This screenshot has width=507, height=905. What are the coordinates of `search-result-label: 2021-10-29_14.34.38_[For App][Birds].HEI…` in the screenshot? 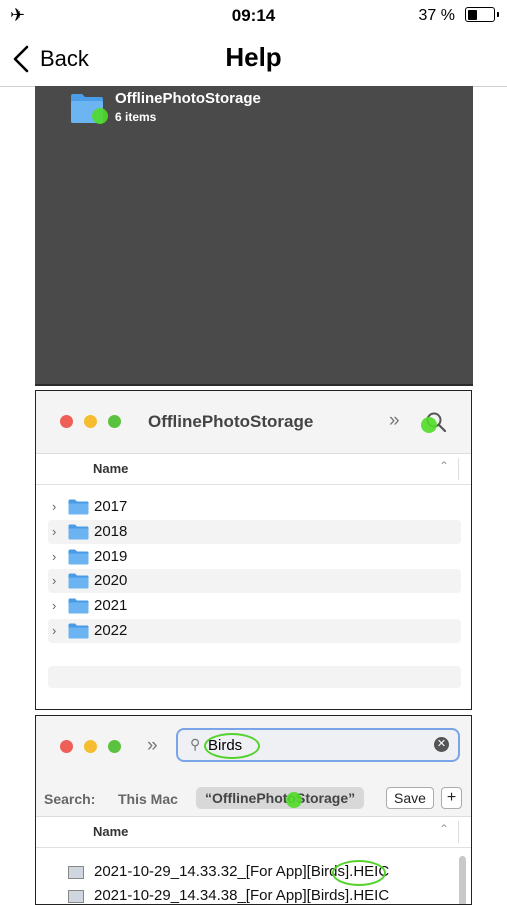 It's located at (242, 895).